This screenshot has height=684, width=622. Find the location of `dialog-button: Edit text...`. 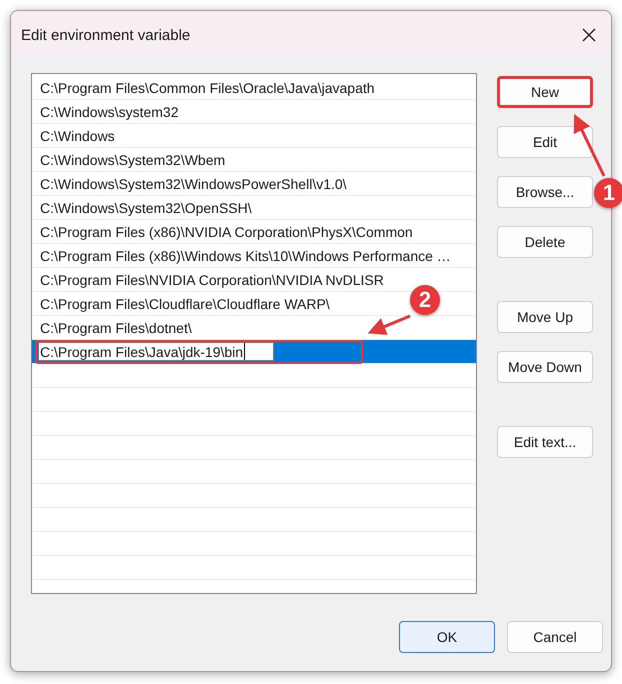

dialog-button: Edit text... is located at coordinates (545, 442).